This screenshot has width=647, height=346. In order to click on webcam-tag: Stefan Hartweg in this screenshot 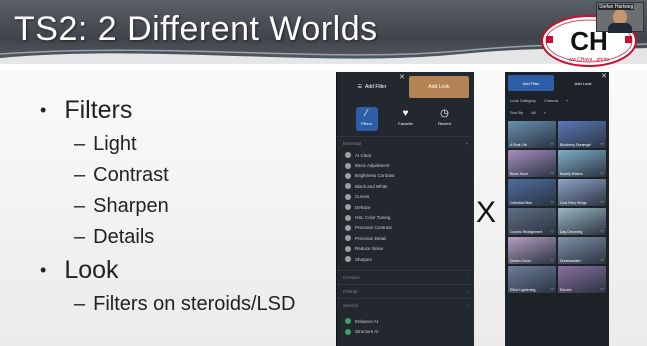, I will do `click(616, 7)`.